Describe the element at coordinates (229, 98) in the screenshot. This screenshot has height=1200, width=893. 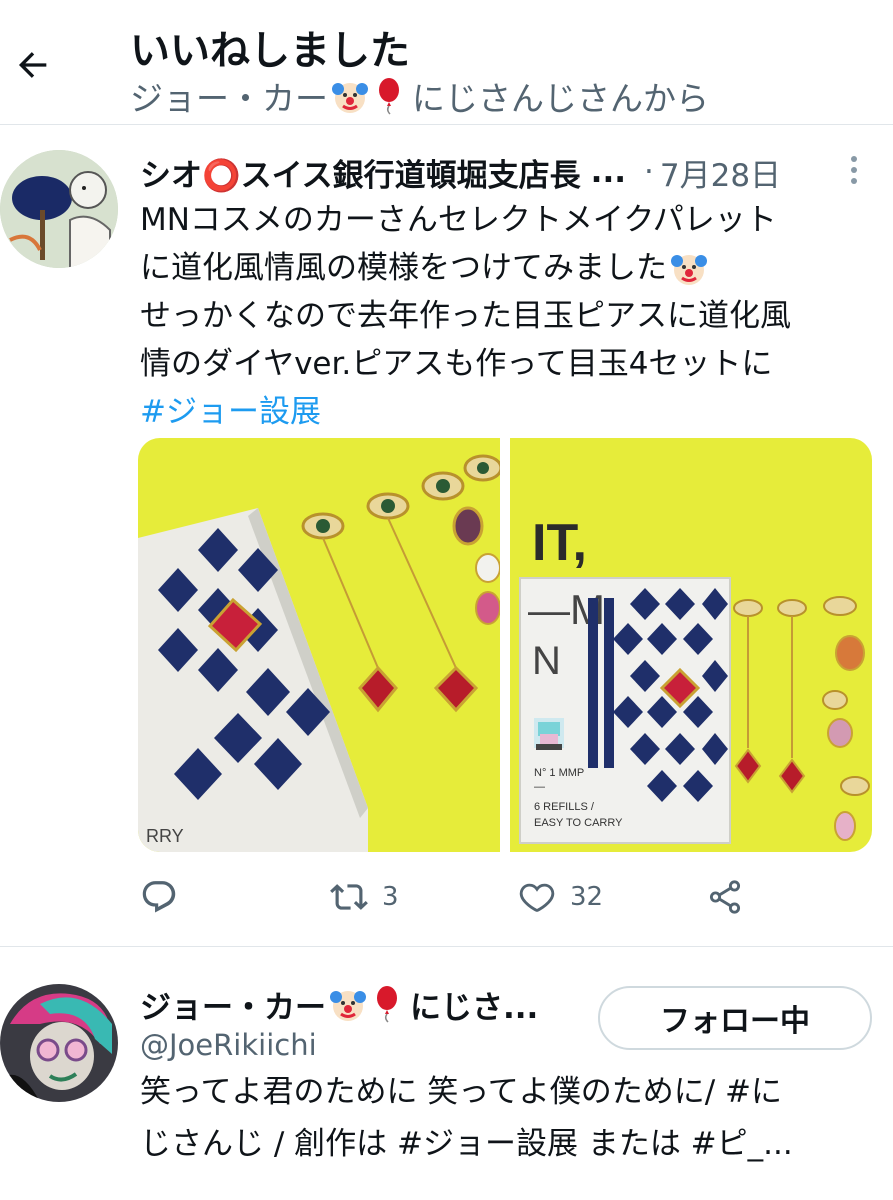
I see `subtitle-user-name: ジョー・カー` at that location.